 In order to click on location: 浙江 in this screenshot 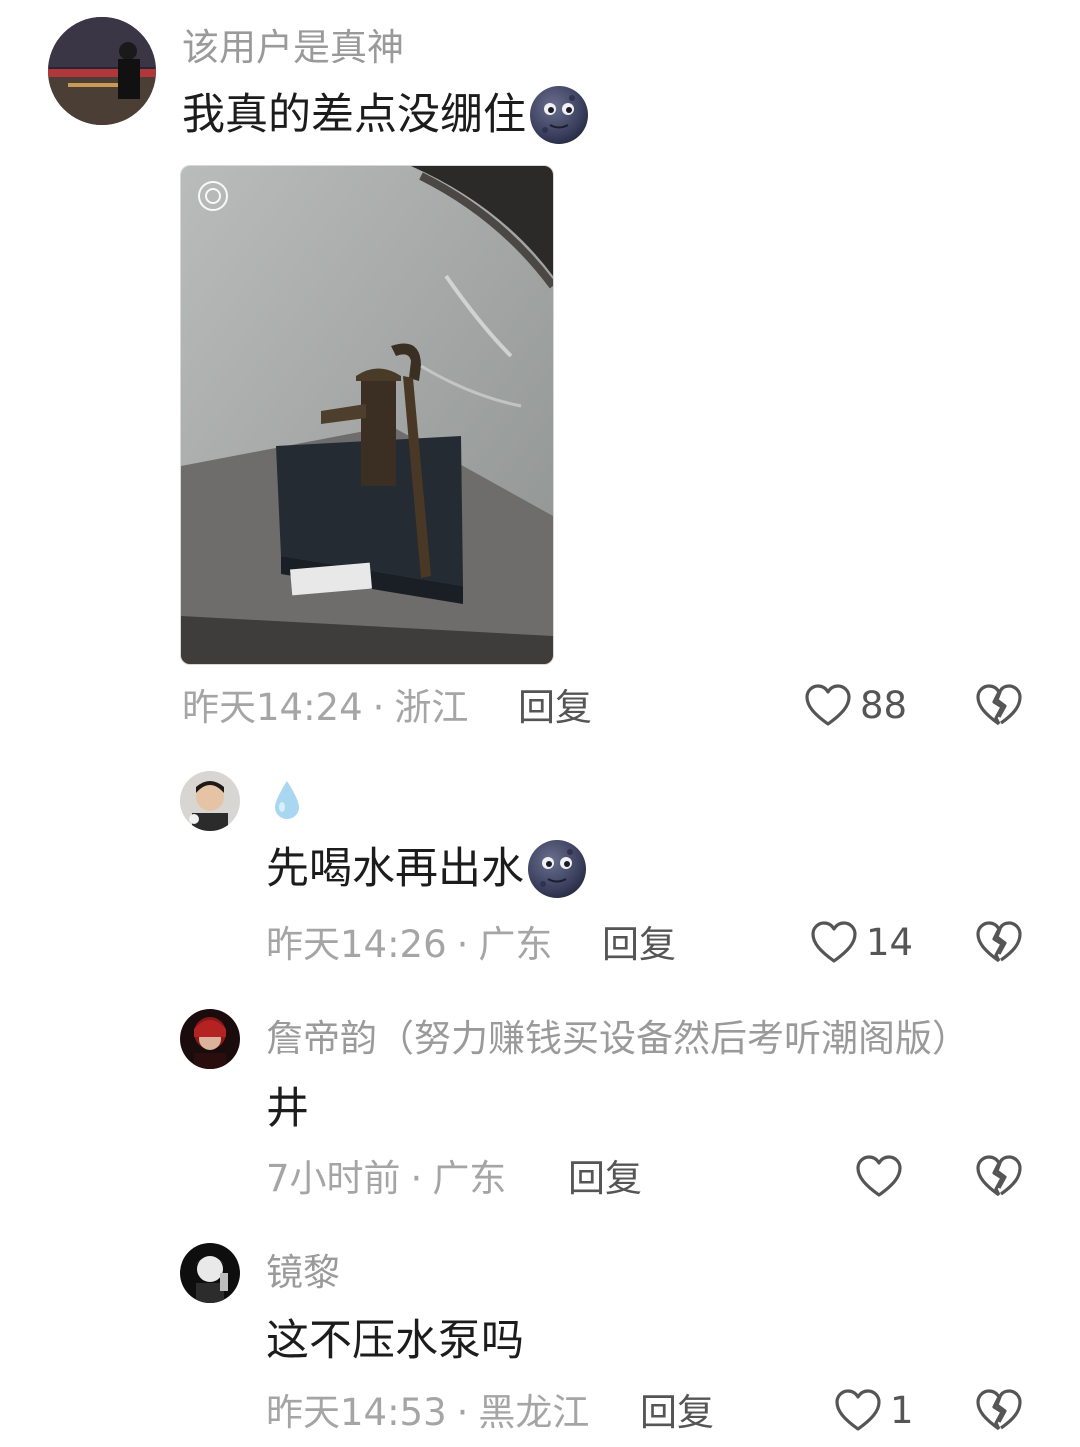, I will do `click(431, 707)`.